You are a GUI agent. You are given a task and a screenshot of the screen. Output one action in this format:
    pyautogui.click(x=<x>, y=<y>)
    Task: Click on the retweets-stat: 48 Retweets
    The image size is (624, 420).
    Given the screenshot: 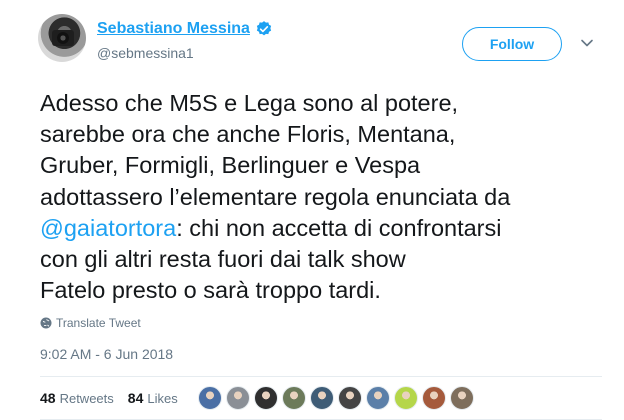 What is the action you would take?
    pyautogui.click(x=77, y=398)
    